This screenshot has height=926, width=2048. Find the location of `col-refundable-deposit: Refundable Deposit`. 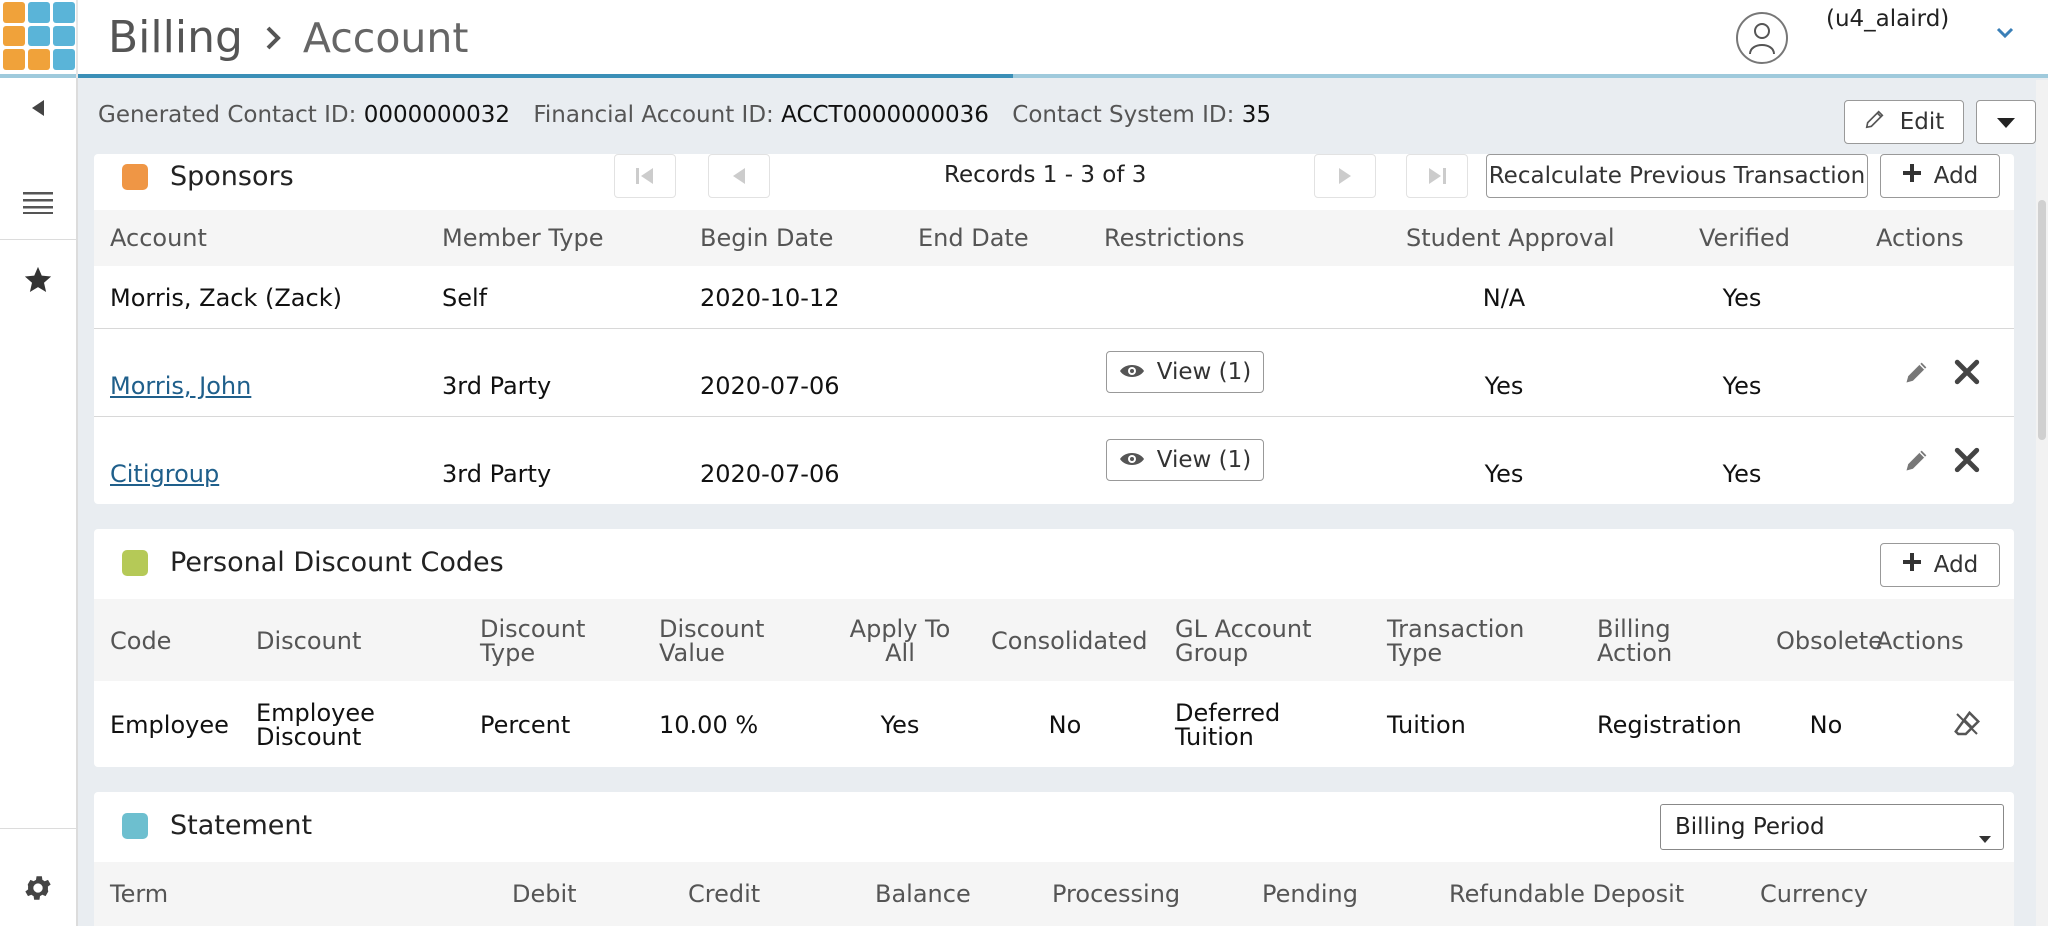

col-refundable-deposit: Refundable Deposit is located at coordinates (1566, 894).